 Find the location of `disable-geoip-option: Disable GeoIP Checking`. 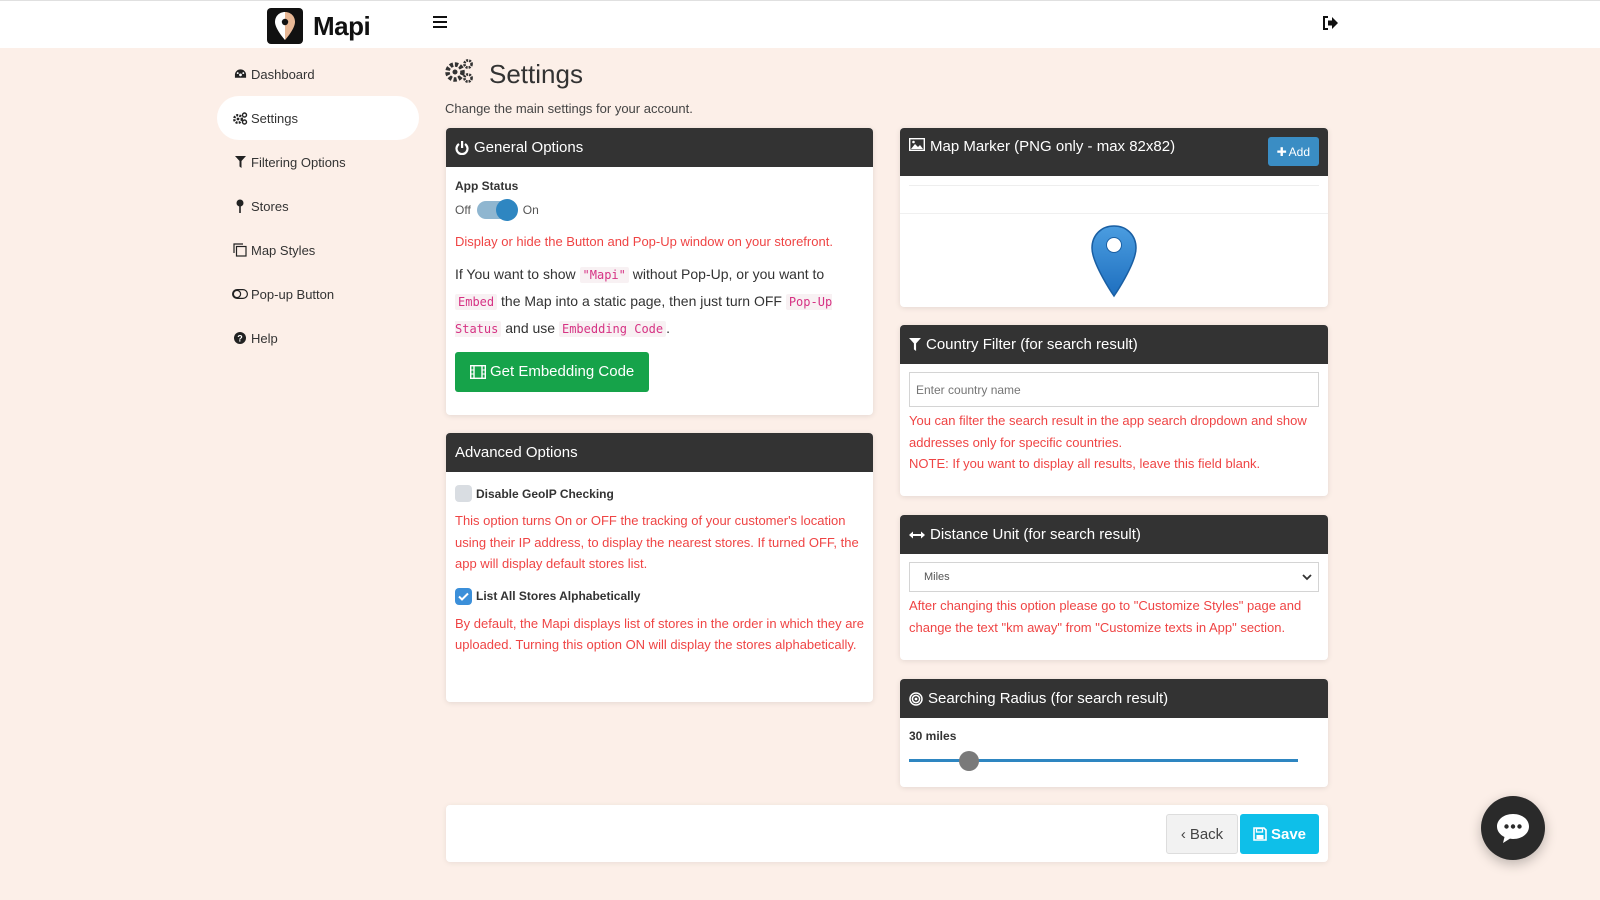

disable-geoip-option: Disable GeoIP Checking is located at coordinates (659, 493).